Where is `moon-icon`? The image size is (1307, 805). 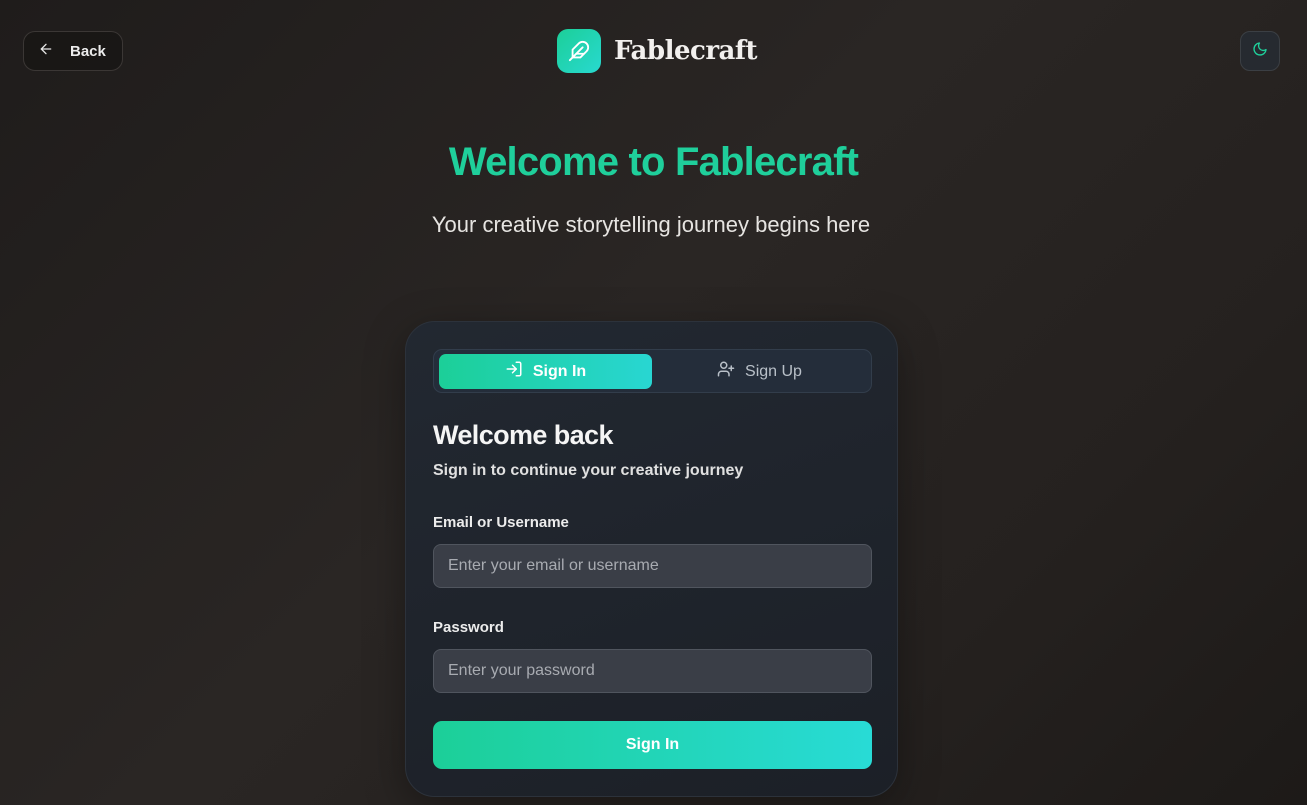 moon-icon is located at coordinates (1260, 51).